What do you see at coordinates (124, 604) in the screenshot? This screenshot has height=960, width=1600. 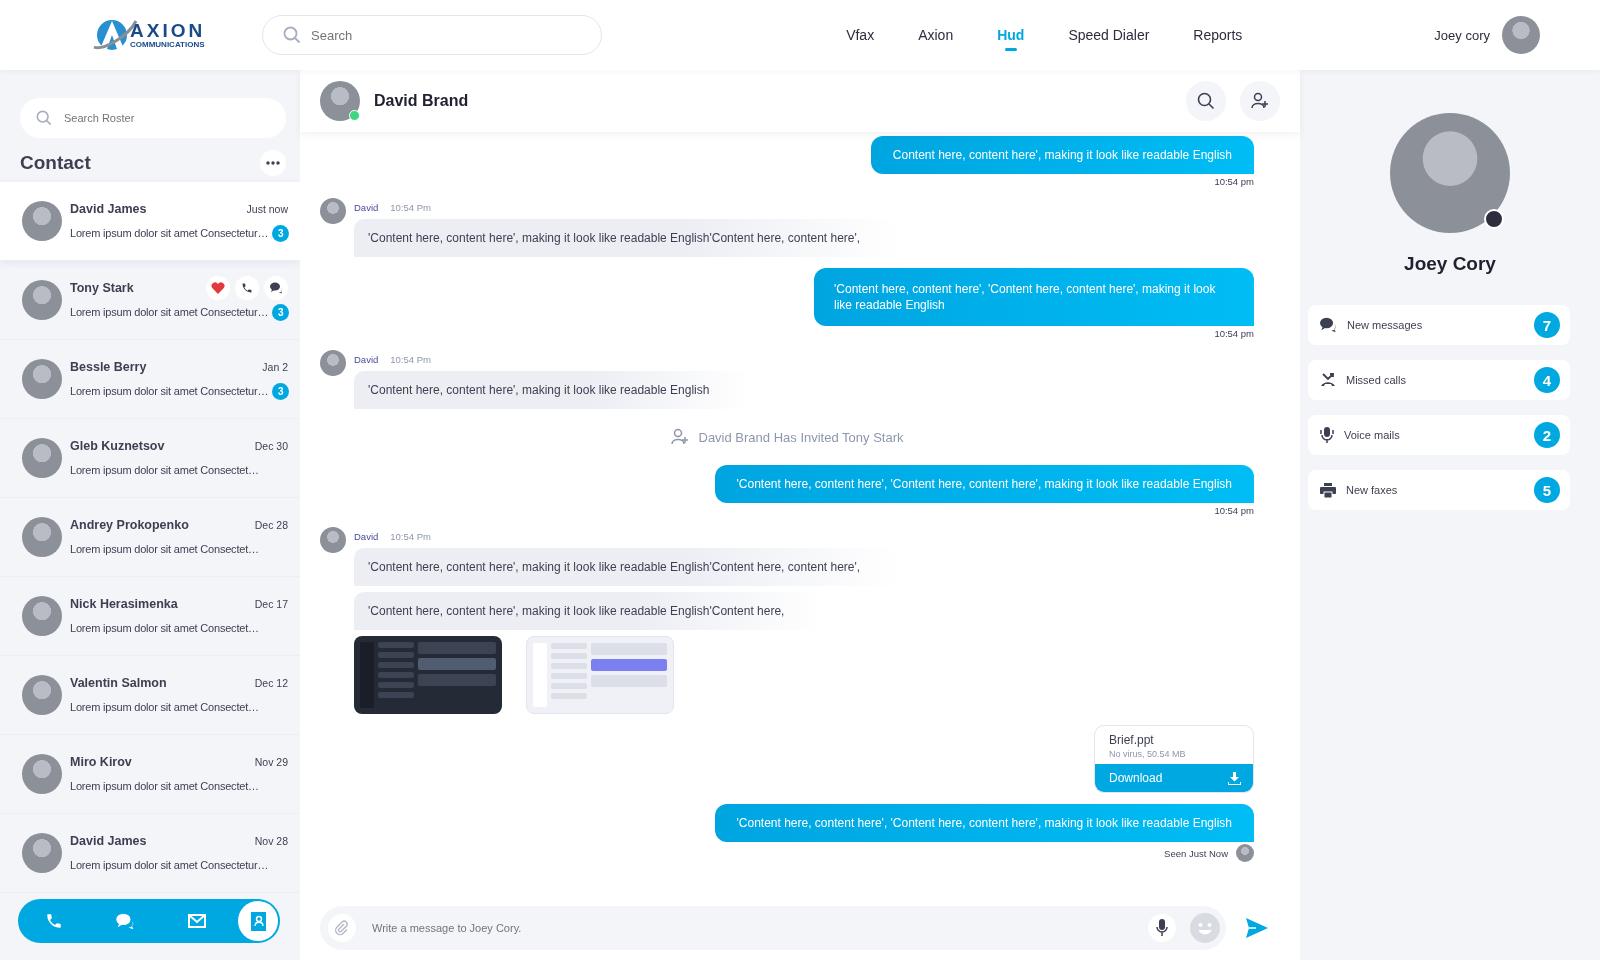 I see `contact-name: Nick Herasimenka` at bounding box center [124, 604].